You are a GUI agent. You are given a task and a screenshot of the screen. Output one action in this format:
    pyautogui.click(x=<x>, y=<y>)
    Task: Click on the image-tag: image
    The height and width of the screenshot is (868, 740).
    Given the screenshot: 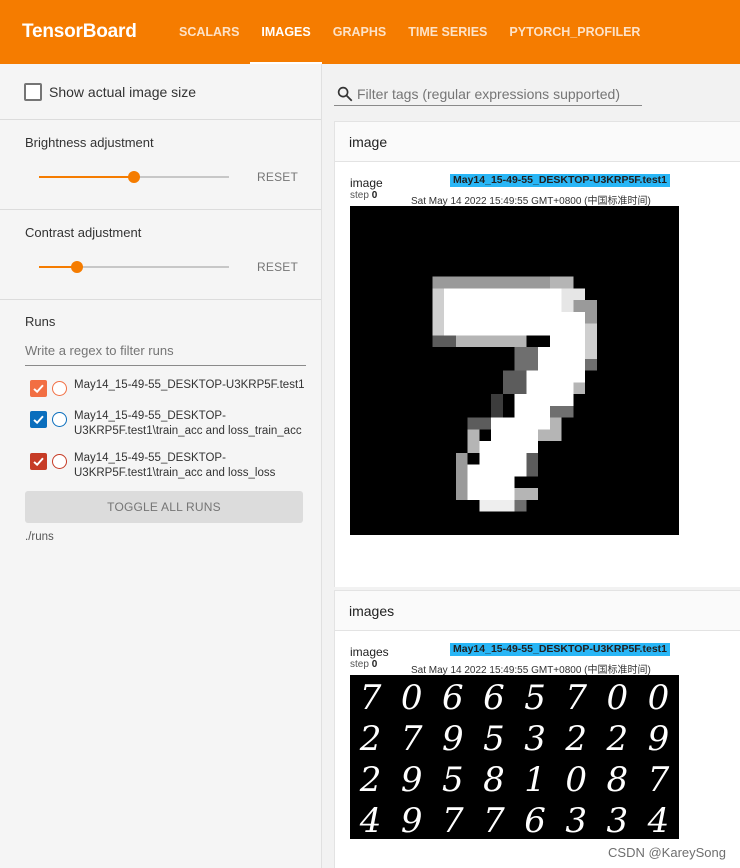 What is the action you would take?
    pyautogui.click(x=366, y=183)
    